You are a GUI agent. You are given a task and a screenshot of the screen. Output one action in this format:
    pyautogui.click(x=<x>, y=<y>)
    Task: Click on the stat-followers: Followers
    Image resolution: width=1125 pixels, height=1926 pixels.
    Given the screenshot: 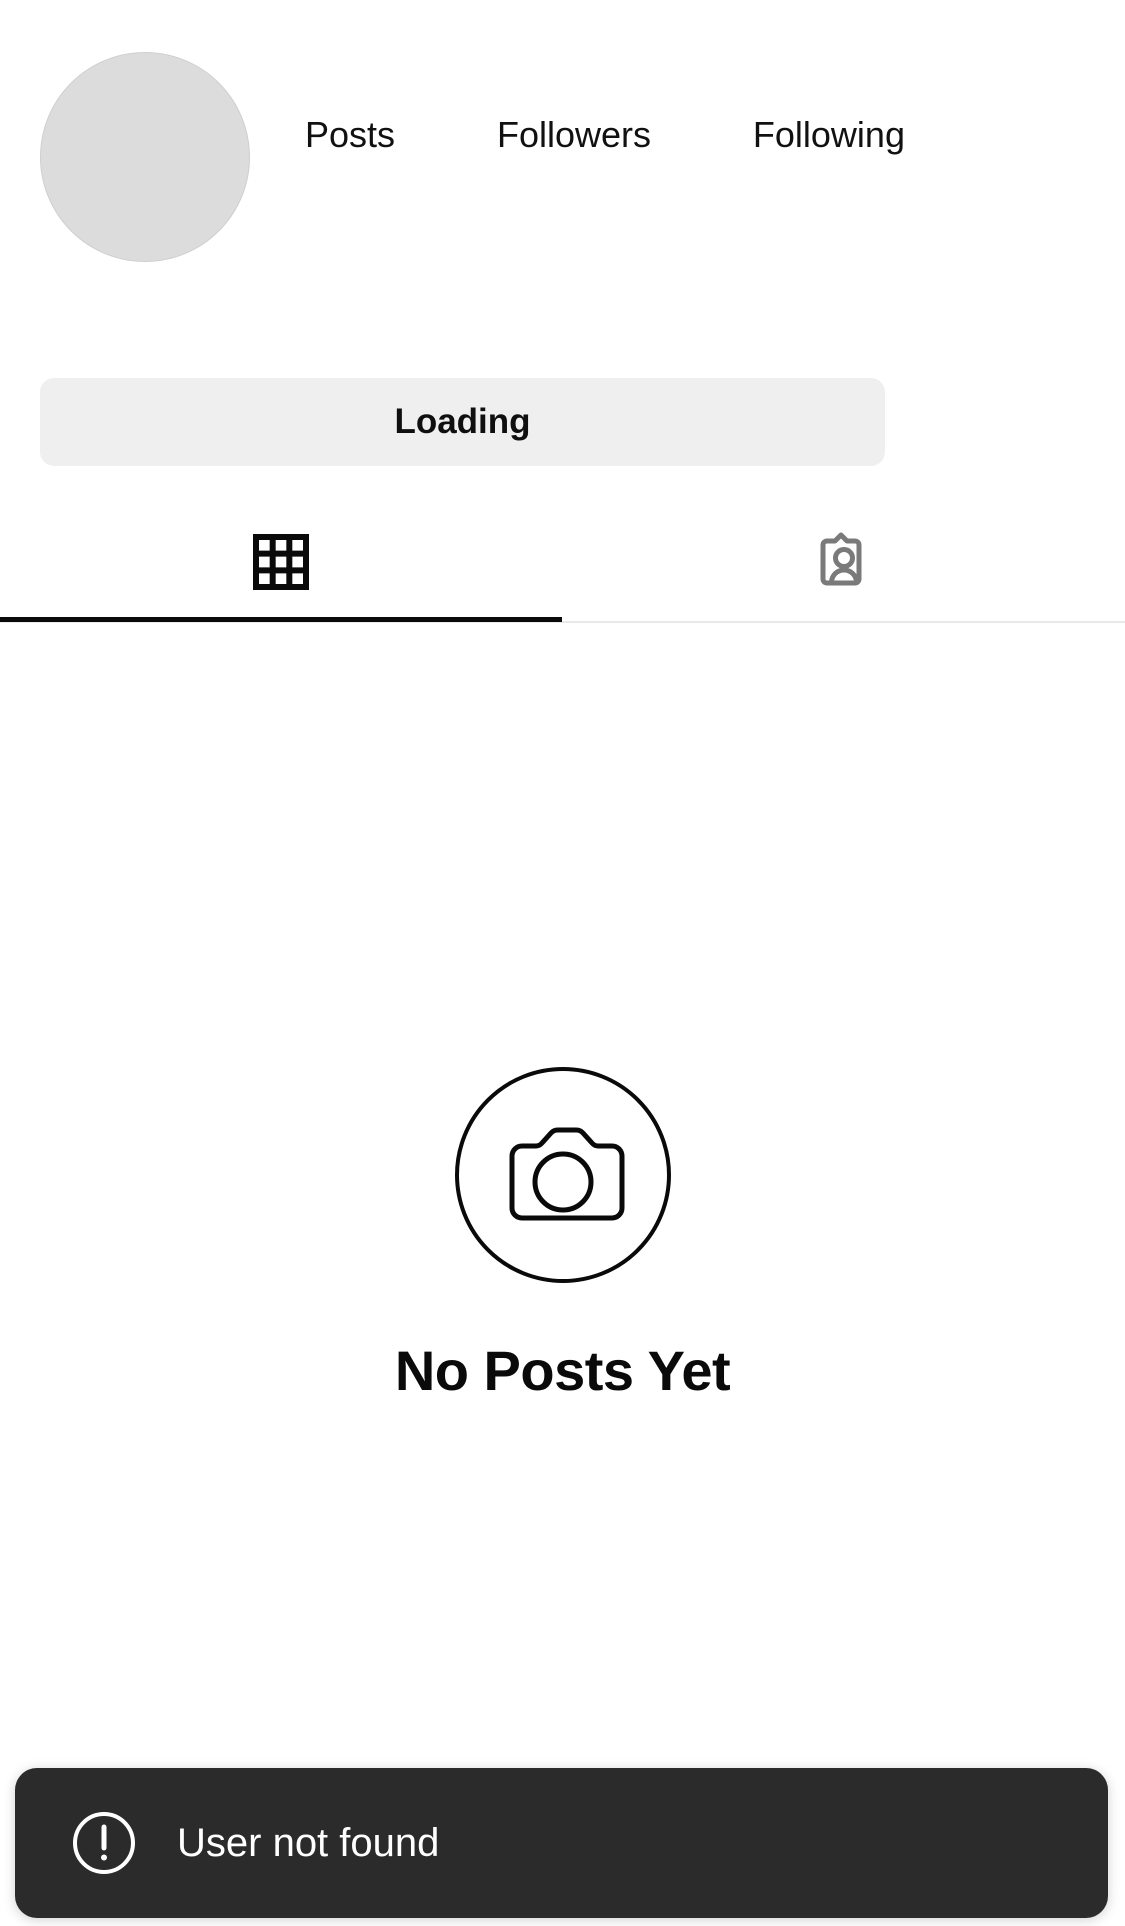 What is the action you would take?
    pyautogui.click(x=574, y=134)
    